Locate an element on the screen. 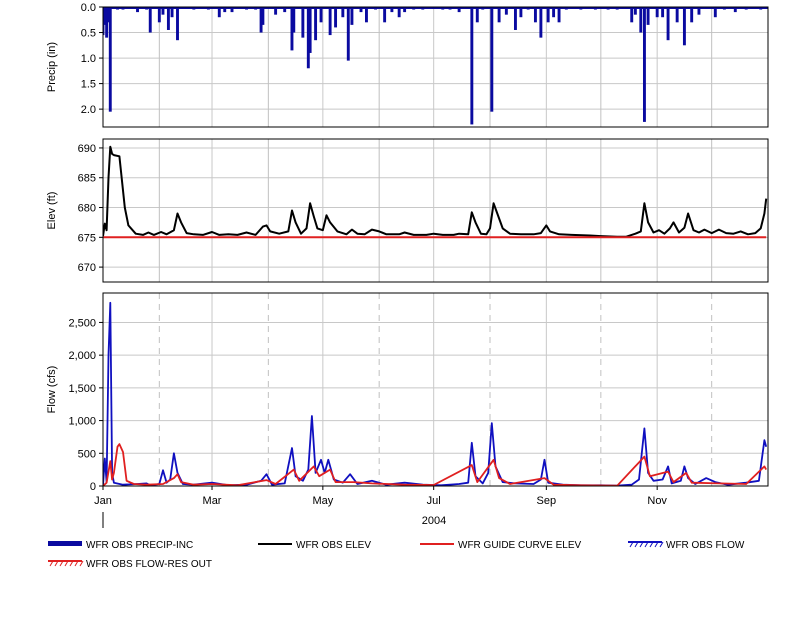 The height and width of the screenshot is (632, 800). precip-y-tick-label: 2.0 is located at coordinates (88, 110).